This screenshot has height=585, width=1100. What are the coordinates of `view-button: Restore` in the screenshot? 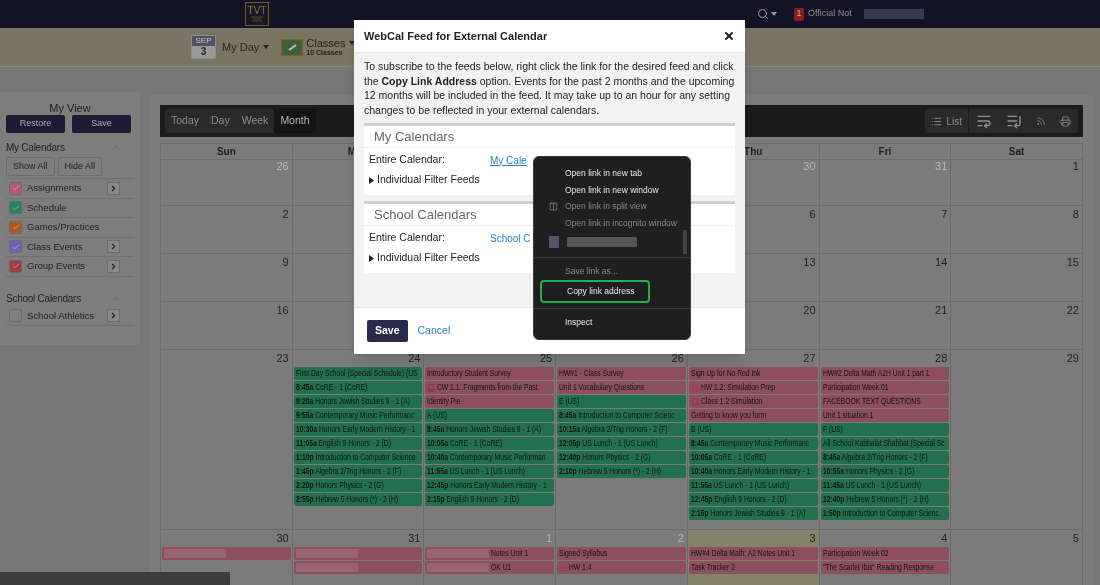 It's located at (35, 124).